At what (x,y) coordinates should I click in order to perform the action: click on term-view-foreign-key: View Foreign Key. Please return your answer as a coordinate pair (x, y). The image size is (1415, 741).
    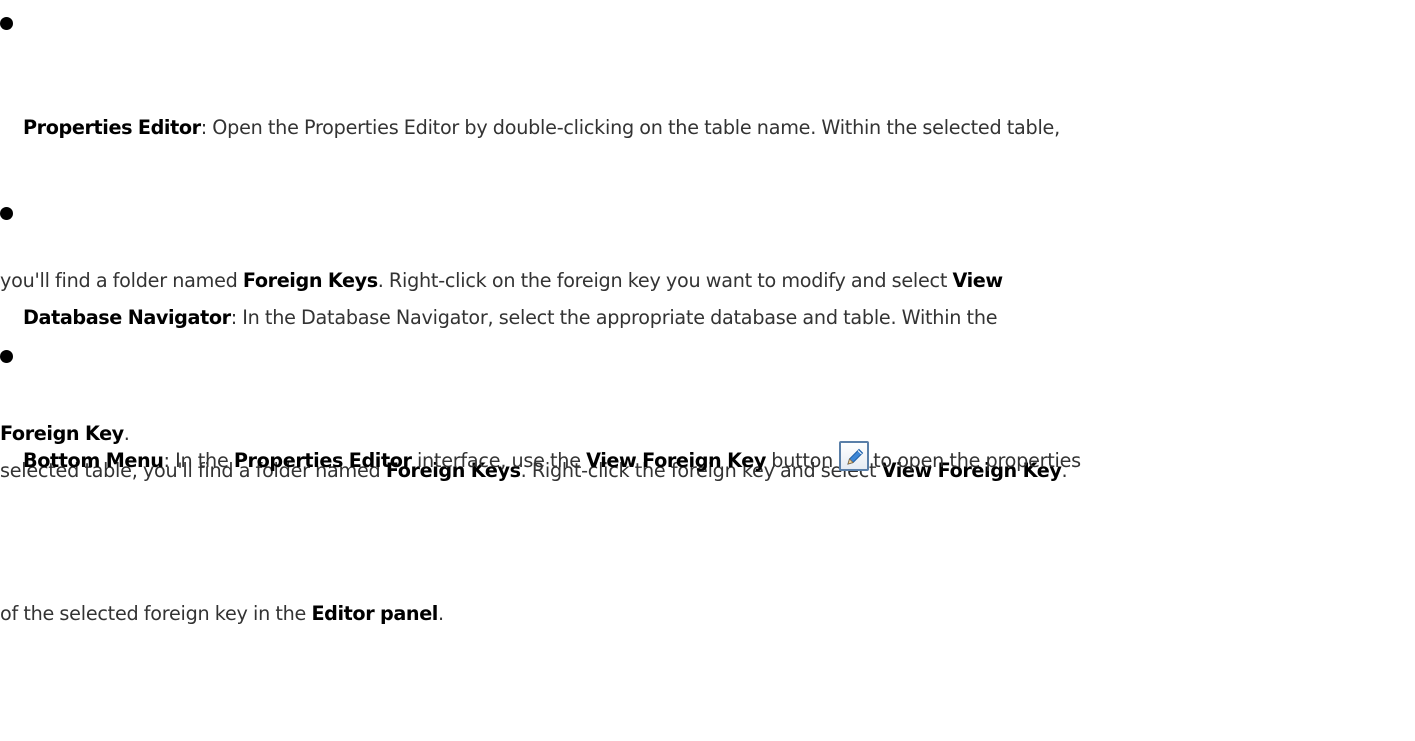
    Looking at the image, I should click on (676, 460).